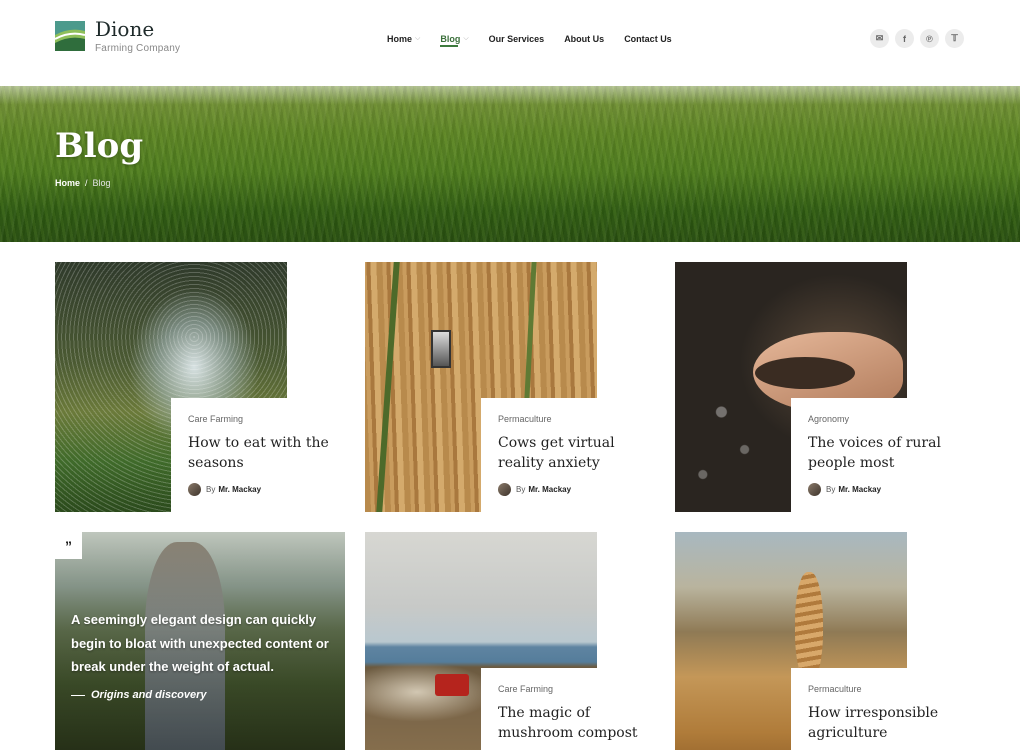 The height and width of the screenshot is (750, 1020). What do you see at coordinates (430, 692) in the screenshot?
I see `dust-cloud` at bounding box center [430, 692].